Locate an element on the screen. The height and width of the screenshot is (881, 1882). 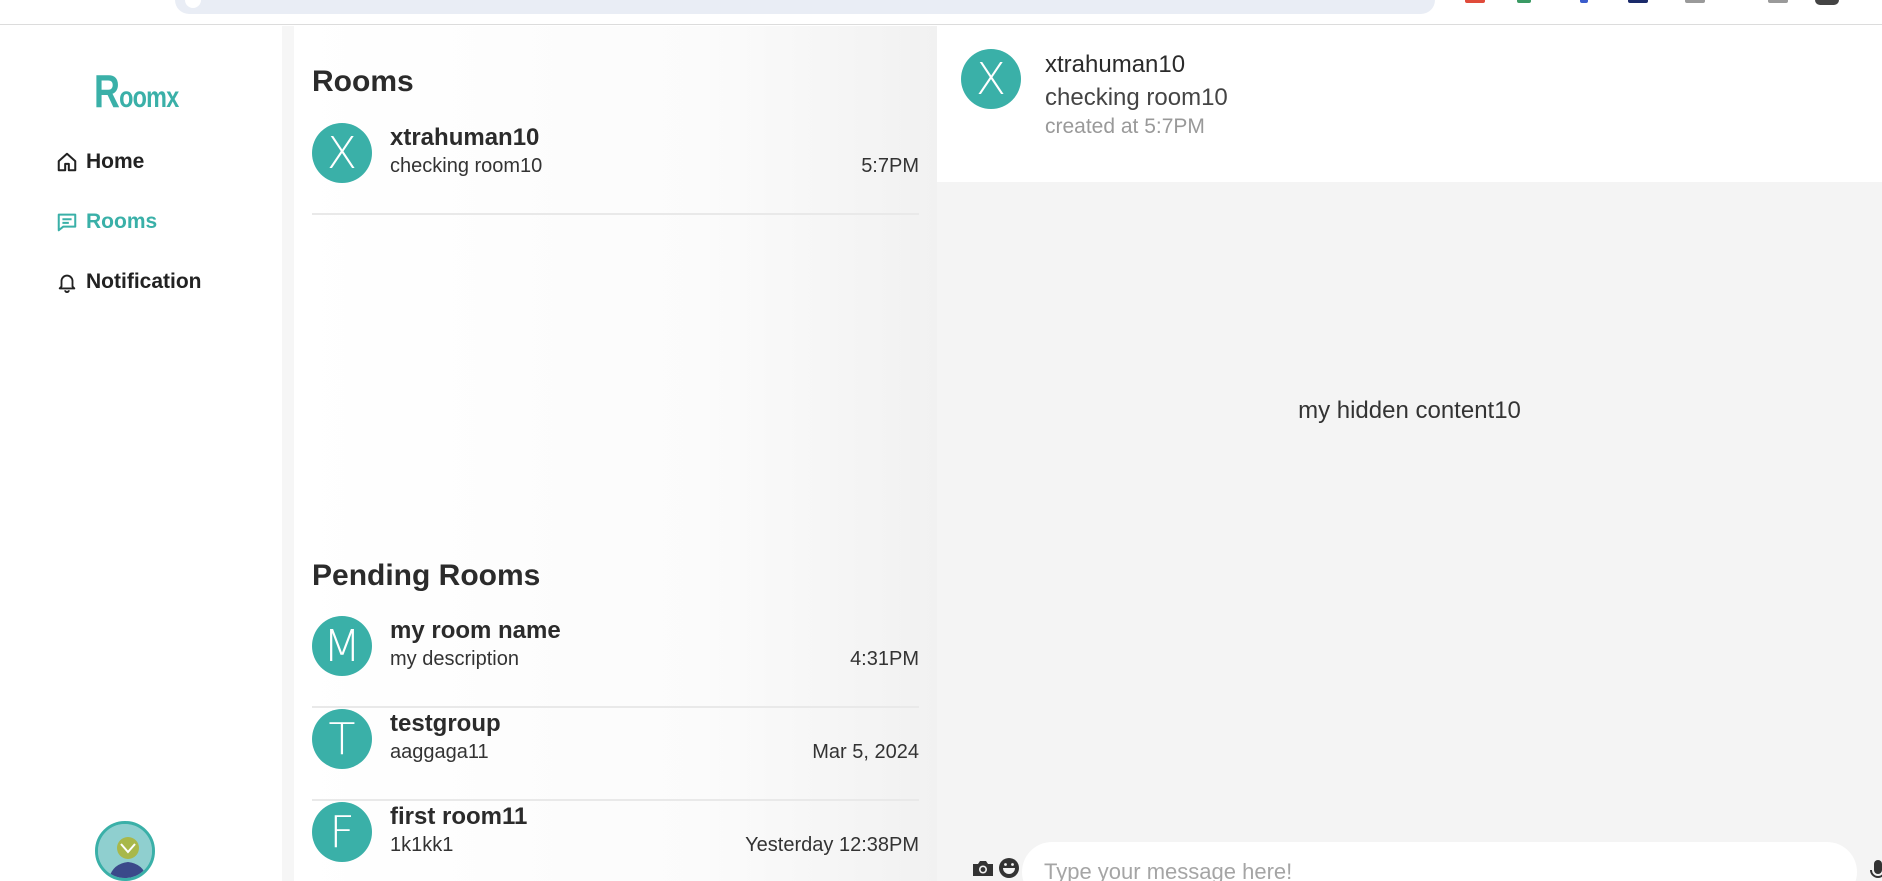
message-input is located at coordinates (1439, 861).